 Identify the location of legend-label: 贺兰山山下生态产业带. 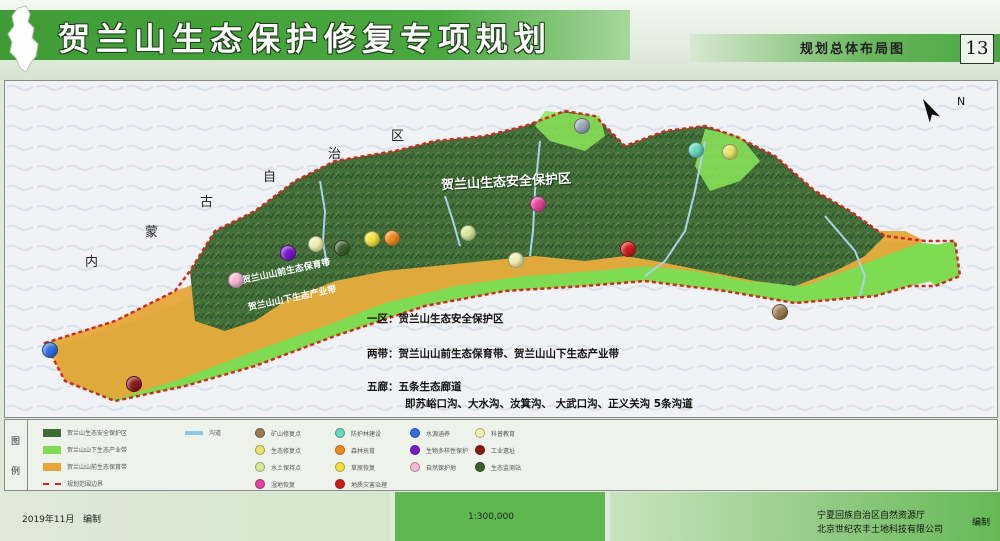
(97, 450).